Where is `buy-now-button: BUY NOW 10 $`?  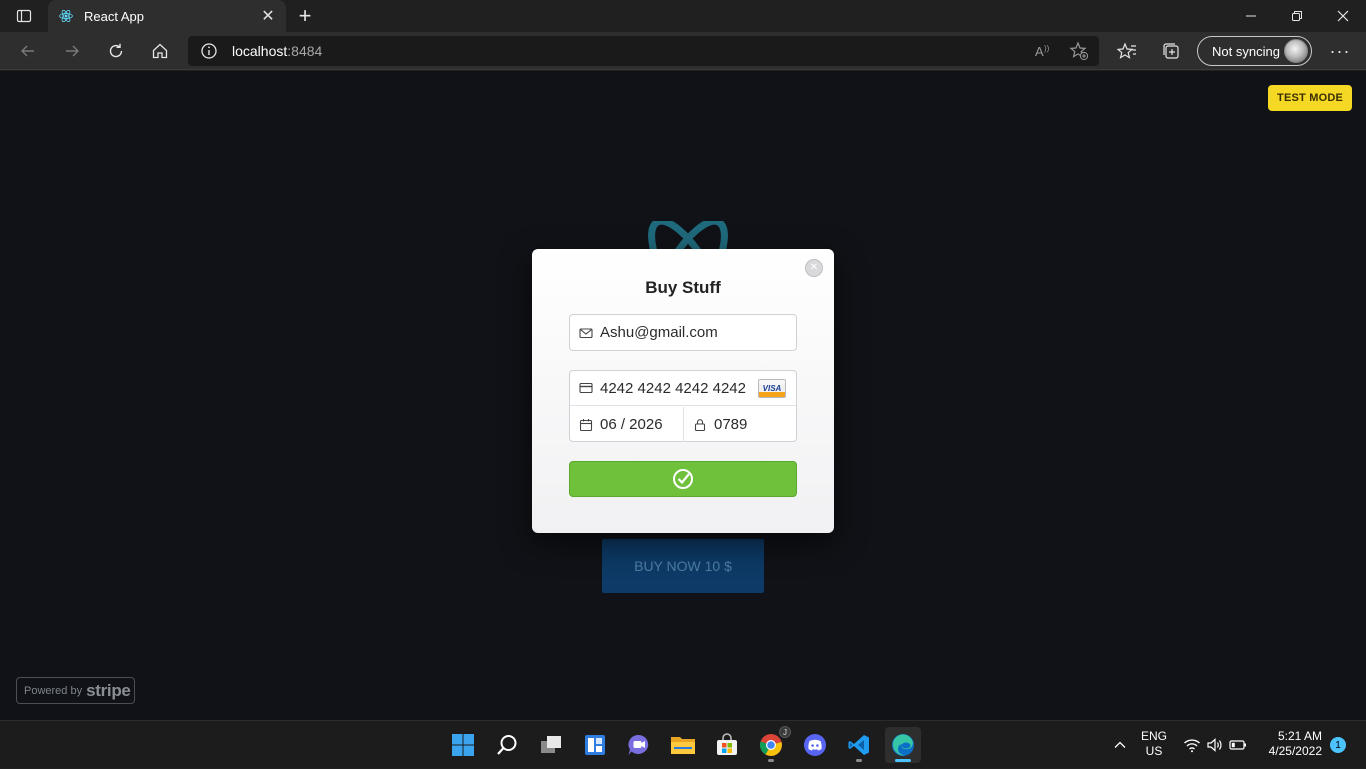 buy-now-button: BUY NOW 10 $ is located at coordinates (683, 566).